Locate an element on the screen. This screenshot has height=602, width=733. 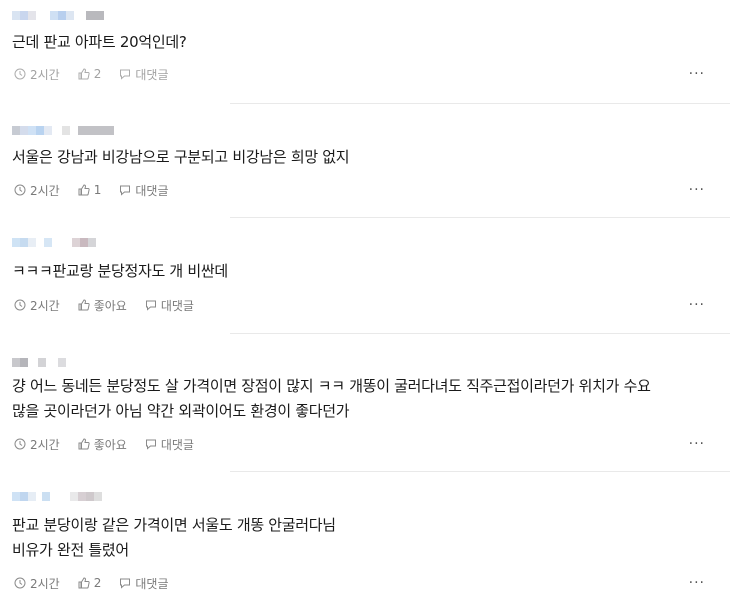
comment-text: ㅋㅋㅋ판교랑 분당정자도 개 비싼데 is located at coordinates (120, 271).